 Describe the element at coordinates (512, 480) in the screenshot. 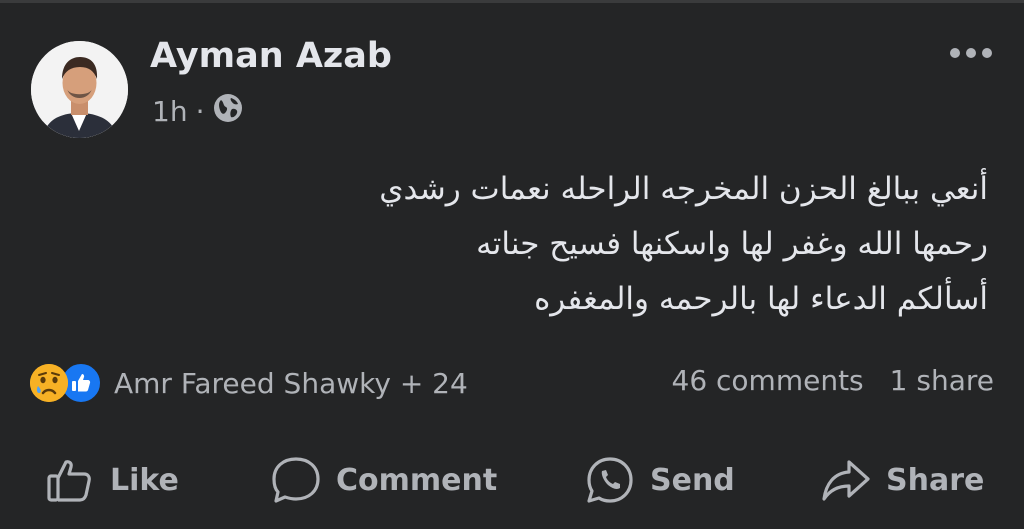

I see `action-bar: Like Comment Send Share` at that location.